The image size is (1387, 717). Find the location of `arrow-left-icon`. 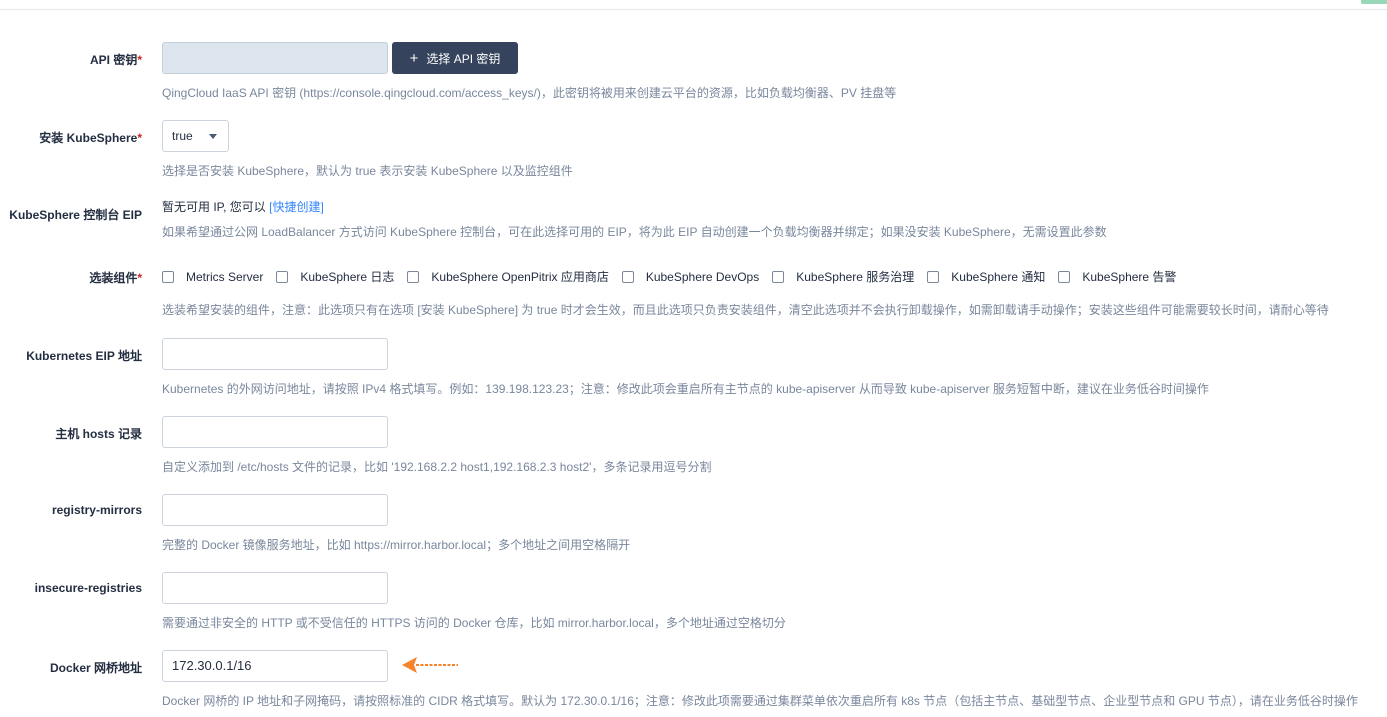

arrow-left-icon is located at coordinates (430, 665).